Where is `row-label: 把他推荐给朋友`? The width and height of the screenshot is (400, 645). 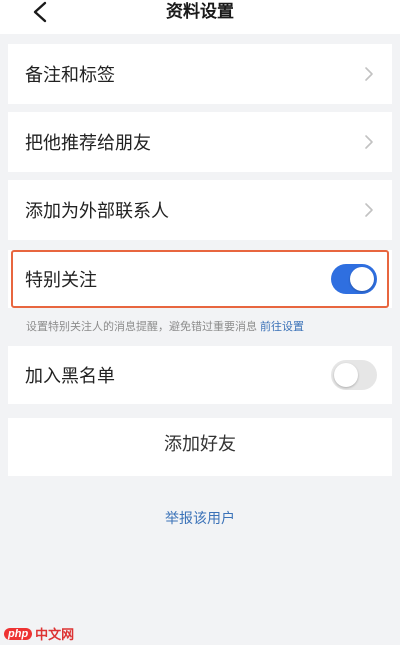 row-label: 把他推荐给朋友 is located at coordinates (88, 143).